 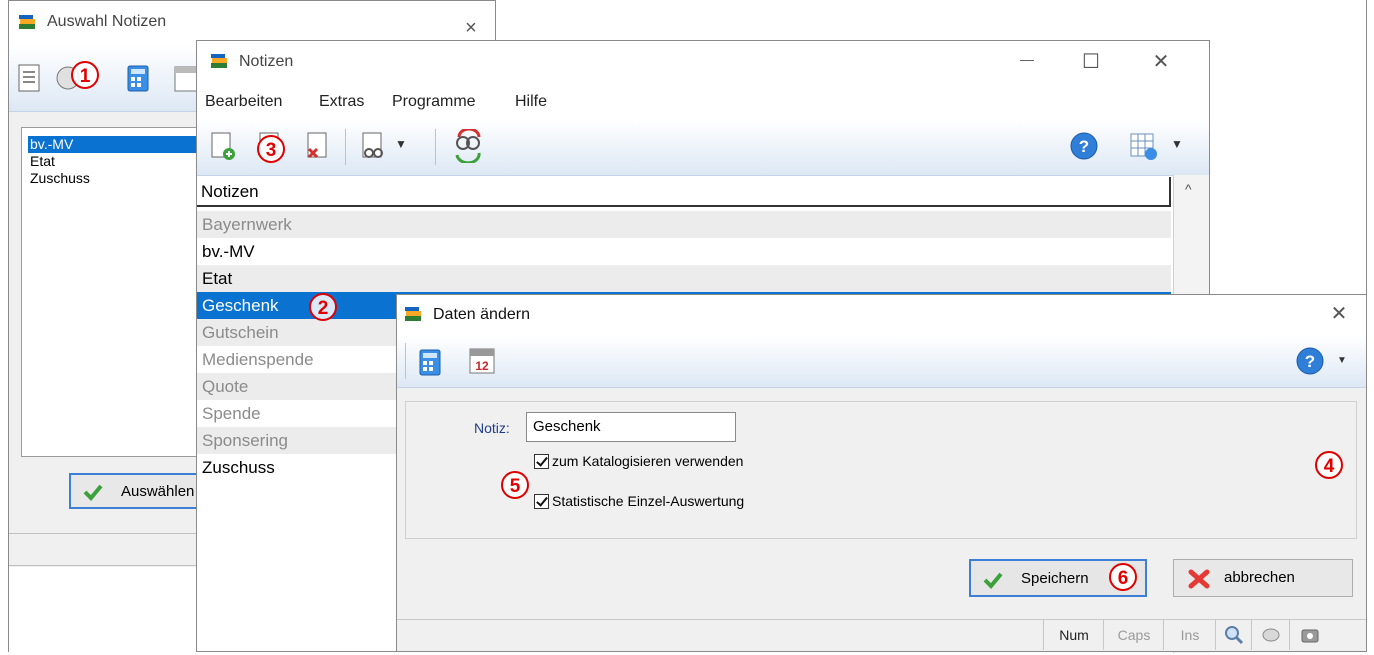 I want to click on daten-statusbar: Num Caps Ins, so click(x=881, y=635).